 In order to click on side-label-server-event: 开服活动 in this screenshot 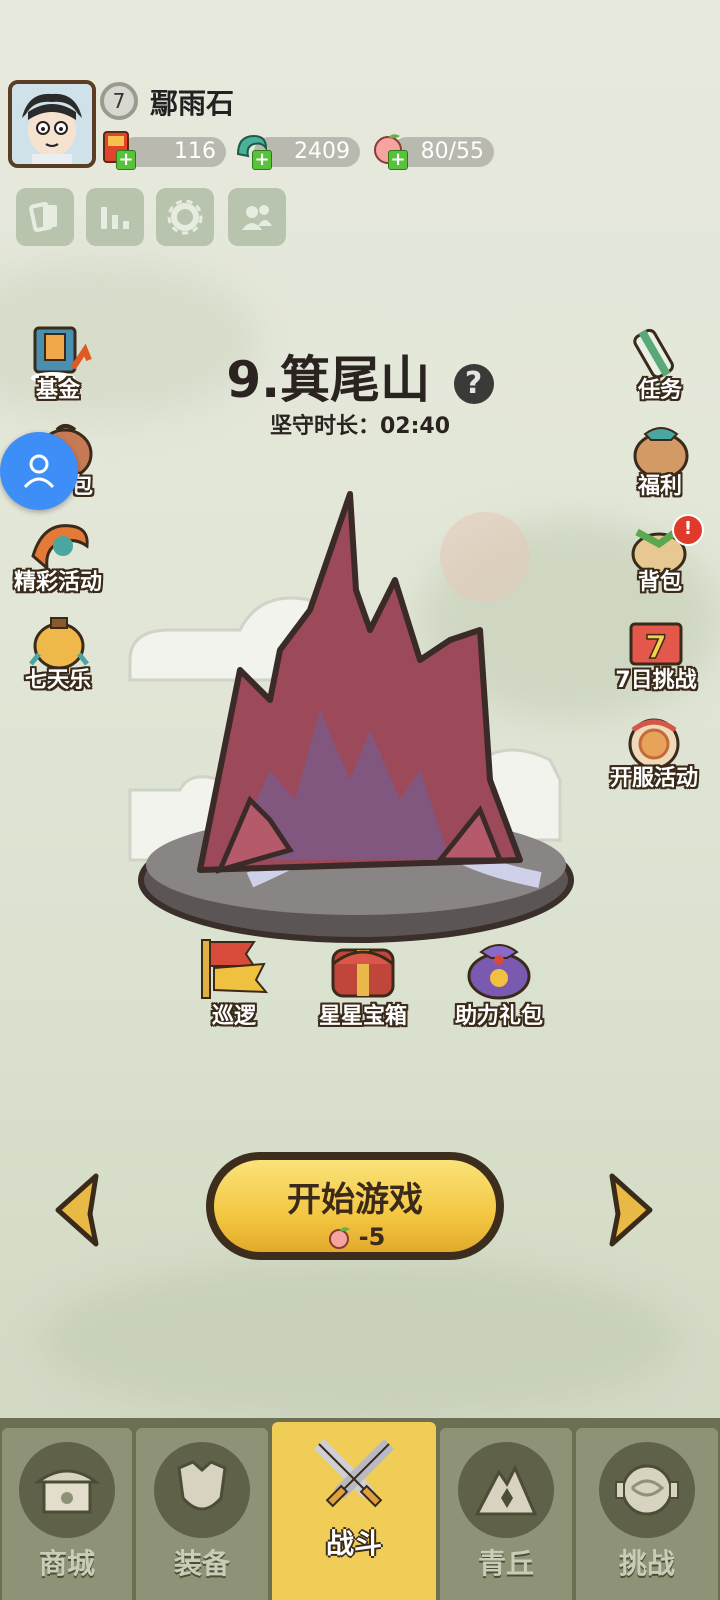, I will do `click(653, 778)`.